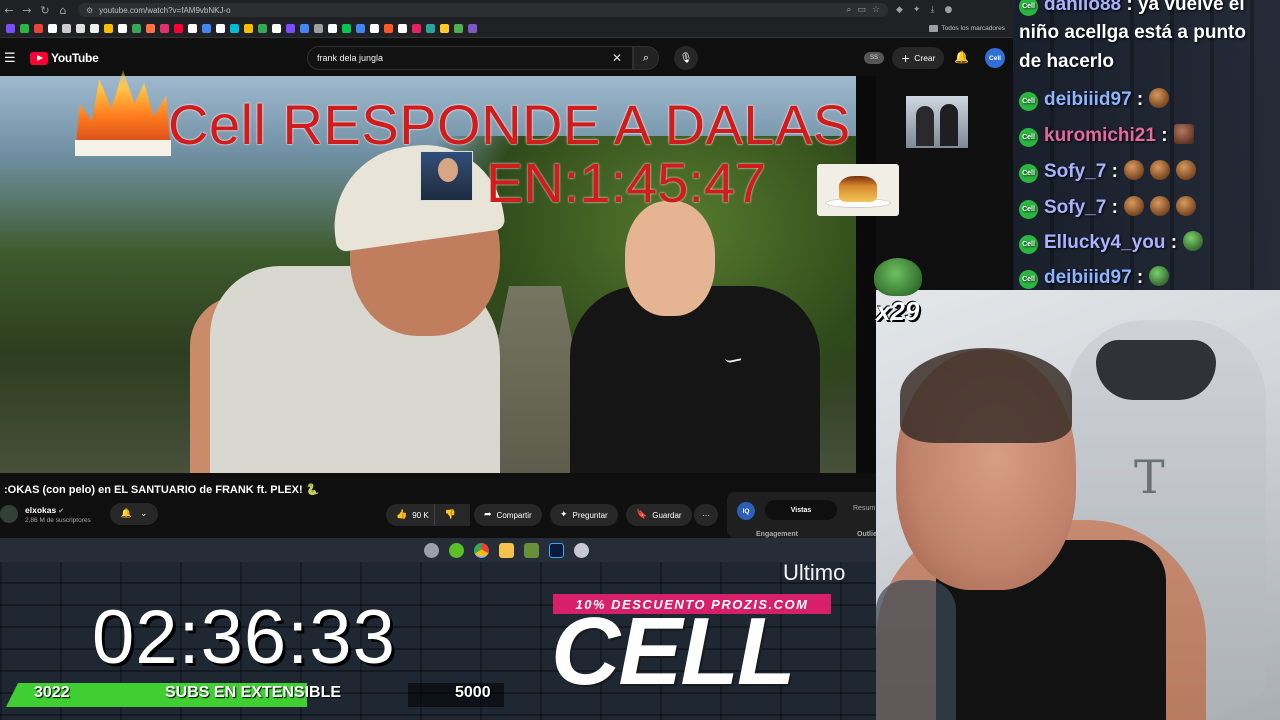  I want to click on profile-icon: ●, so click(948, 10).